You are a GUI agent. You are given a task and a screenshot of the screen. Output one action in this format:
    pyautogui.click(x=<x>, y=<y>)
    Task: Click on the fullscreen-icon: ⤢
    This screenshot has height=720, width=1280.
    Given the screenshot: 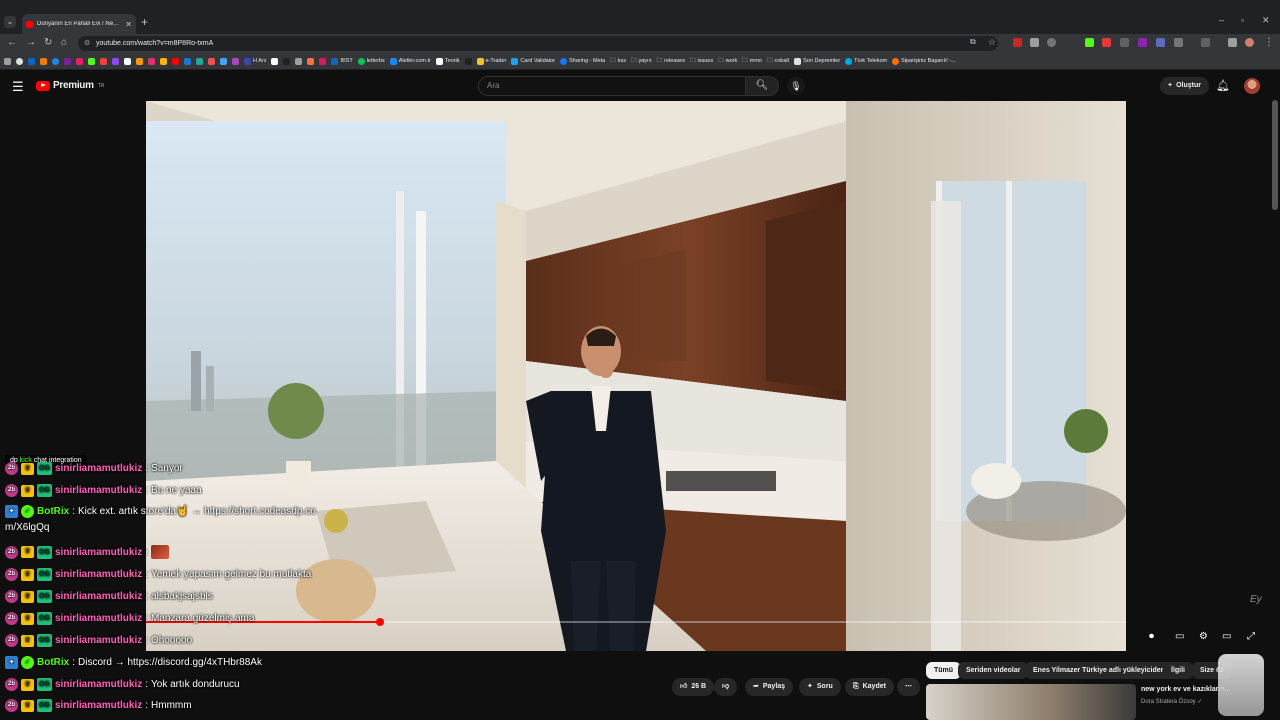 What is the action you would take?
    pyautogui.click(x=1251, y=636)
    